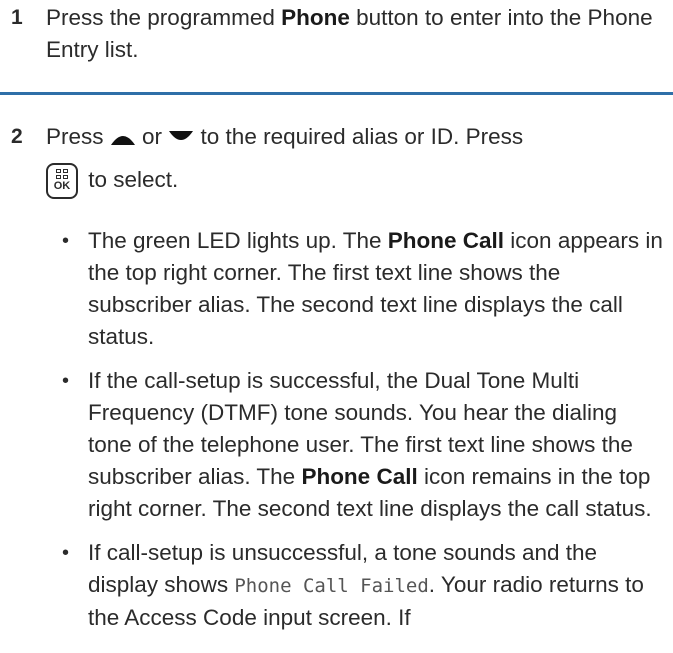  What do you see at coordinates (181, 136) in the screenshot?
I see `triangle-down-icon` at bounding box center [181, 136].